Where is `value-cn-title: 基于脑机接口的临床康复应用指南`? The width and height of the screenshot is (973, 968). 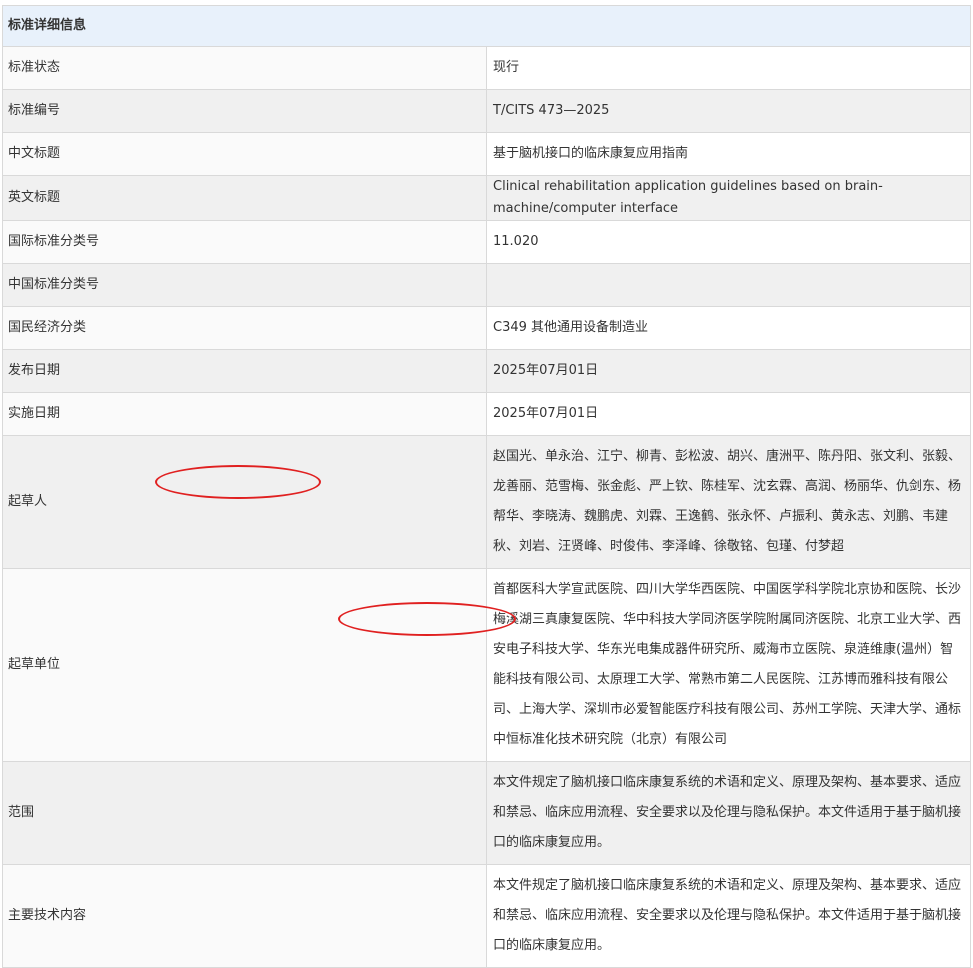
value-cn-title: 基于脑机接口的临床康复应用指南 is located at coordinates (728, 154).